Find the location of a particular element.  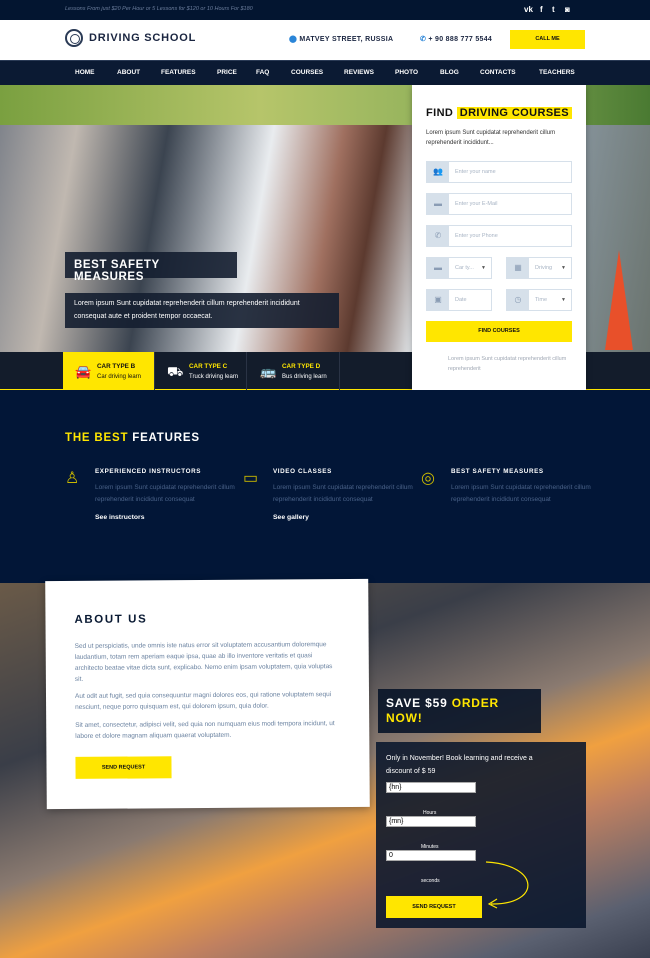

car-type-name: CAR TYPE C is located at coordinates (208, 366).